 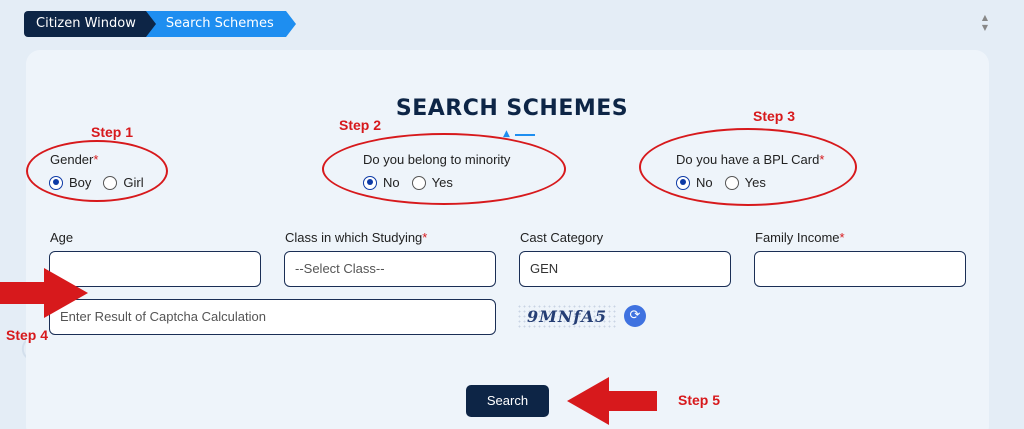 What do you see at coordinates (80, 182) in the screenshot?
I see `gender-boy-label: Boy` at bounding box center [80, 182].